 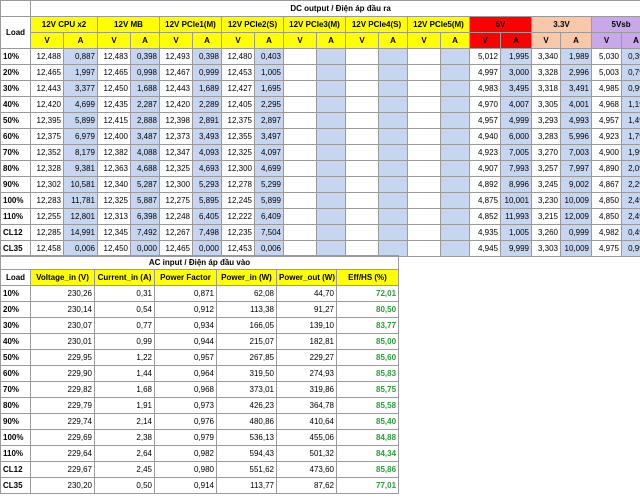 What do you see at coordinates (62, 485) in the screenshot?
I see `value-cell: 230,20` at bounding box center [62, 485].